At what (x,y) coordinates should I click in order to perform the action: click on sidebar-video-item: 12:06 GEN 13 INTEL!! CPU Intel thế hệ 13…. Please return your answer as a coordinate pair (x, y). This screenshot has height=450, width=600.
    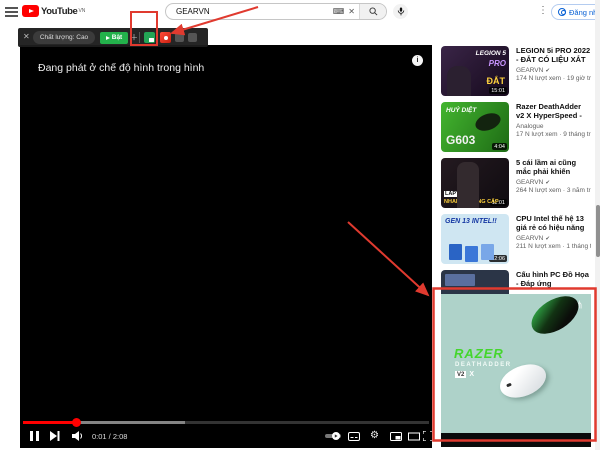
    Looking at the image, I should click on (516, 240).